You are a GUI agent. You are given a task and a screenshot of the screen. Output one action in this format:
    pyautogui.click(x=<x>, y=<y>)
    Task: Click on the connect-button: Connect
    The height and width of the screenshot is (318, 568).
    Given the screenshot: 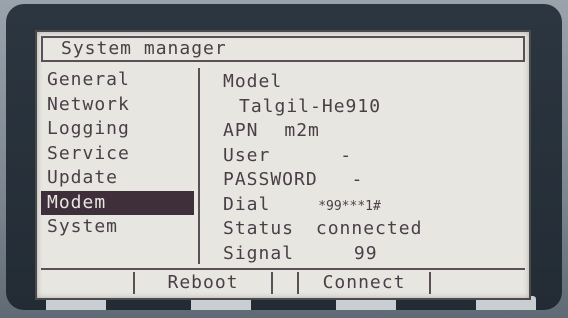 What is the action you would take?
    pyautogui.click(x=364, y=283)
    